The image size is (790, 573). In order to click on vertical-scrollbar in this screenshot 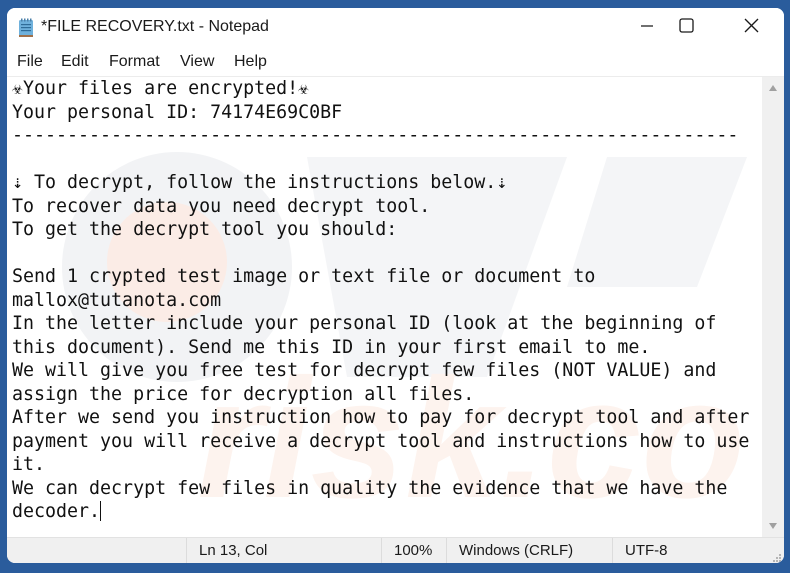, I will do `click(773, 307)`.